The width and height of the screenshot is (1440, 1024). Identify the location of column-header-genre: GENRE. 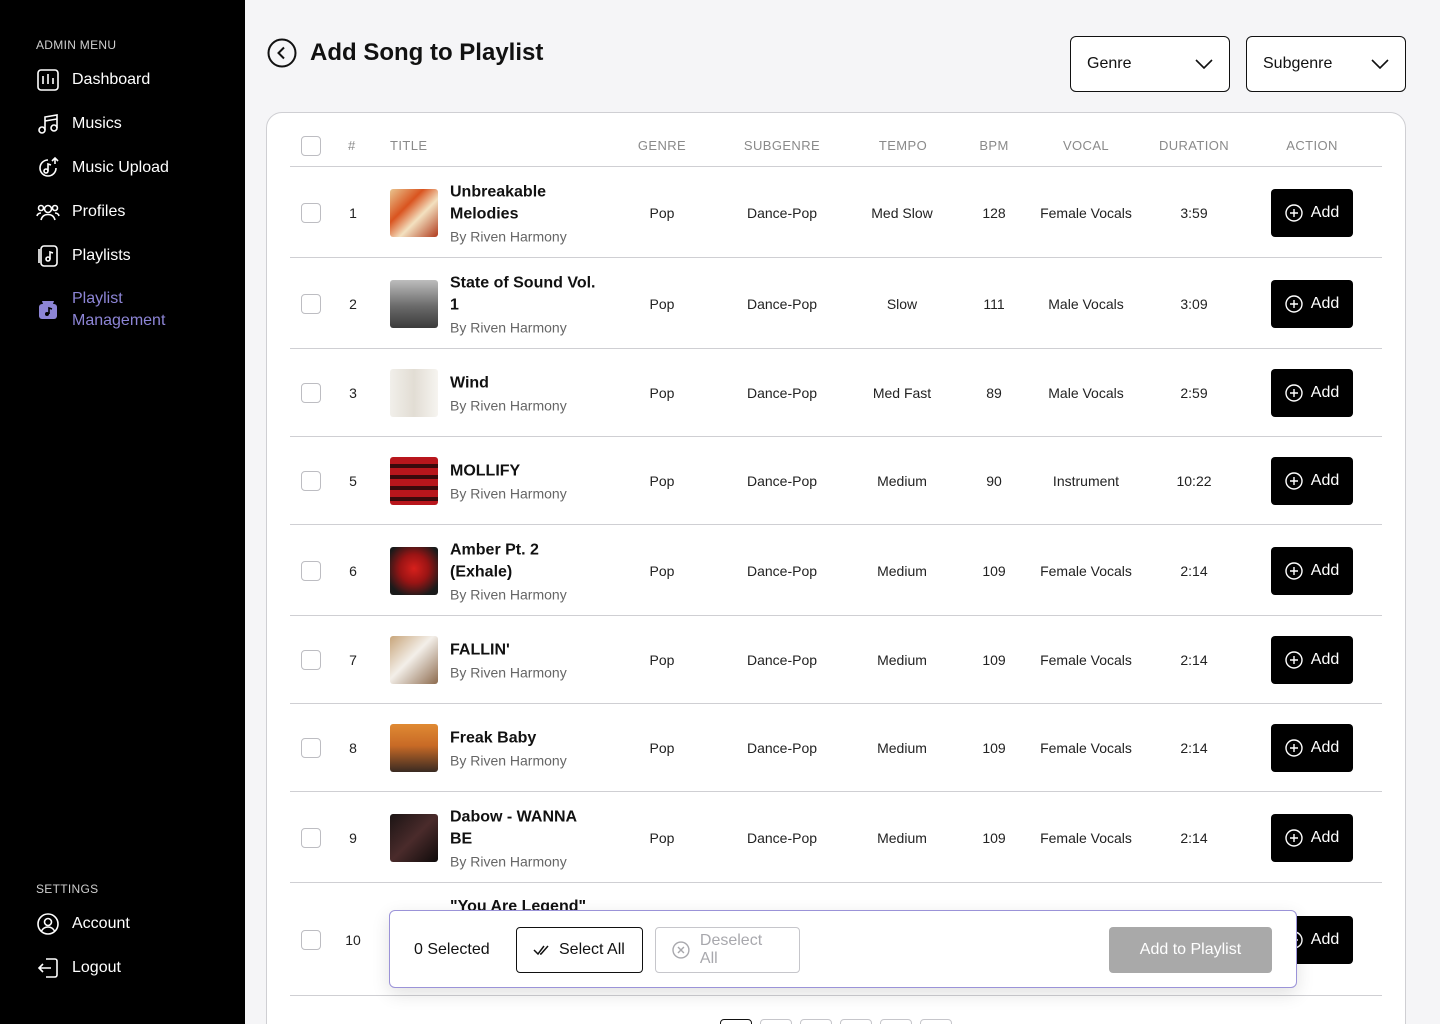
(662, 145).